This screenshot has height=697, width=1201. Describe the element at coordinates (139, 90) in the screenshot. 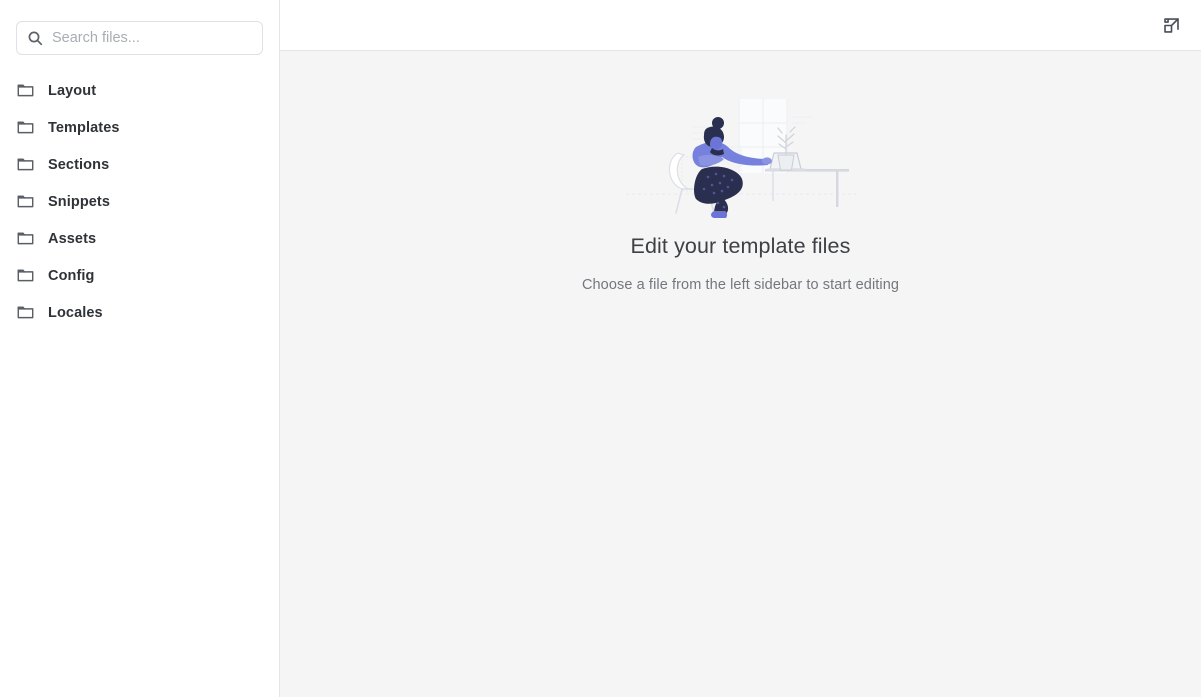

I see `sidebar-item-layout: Layout` at that location.